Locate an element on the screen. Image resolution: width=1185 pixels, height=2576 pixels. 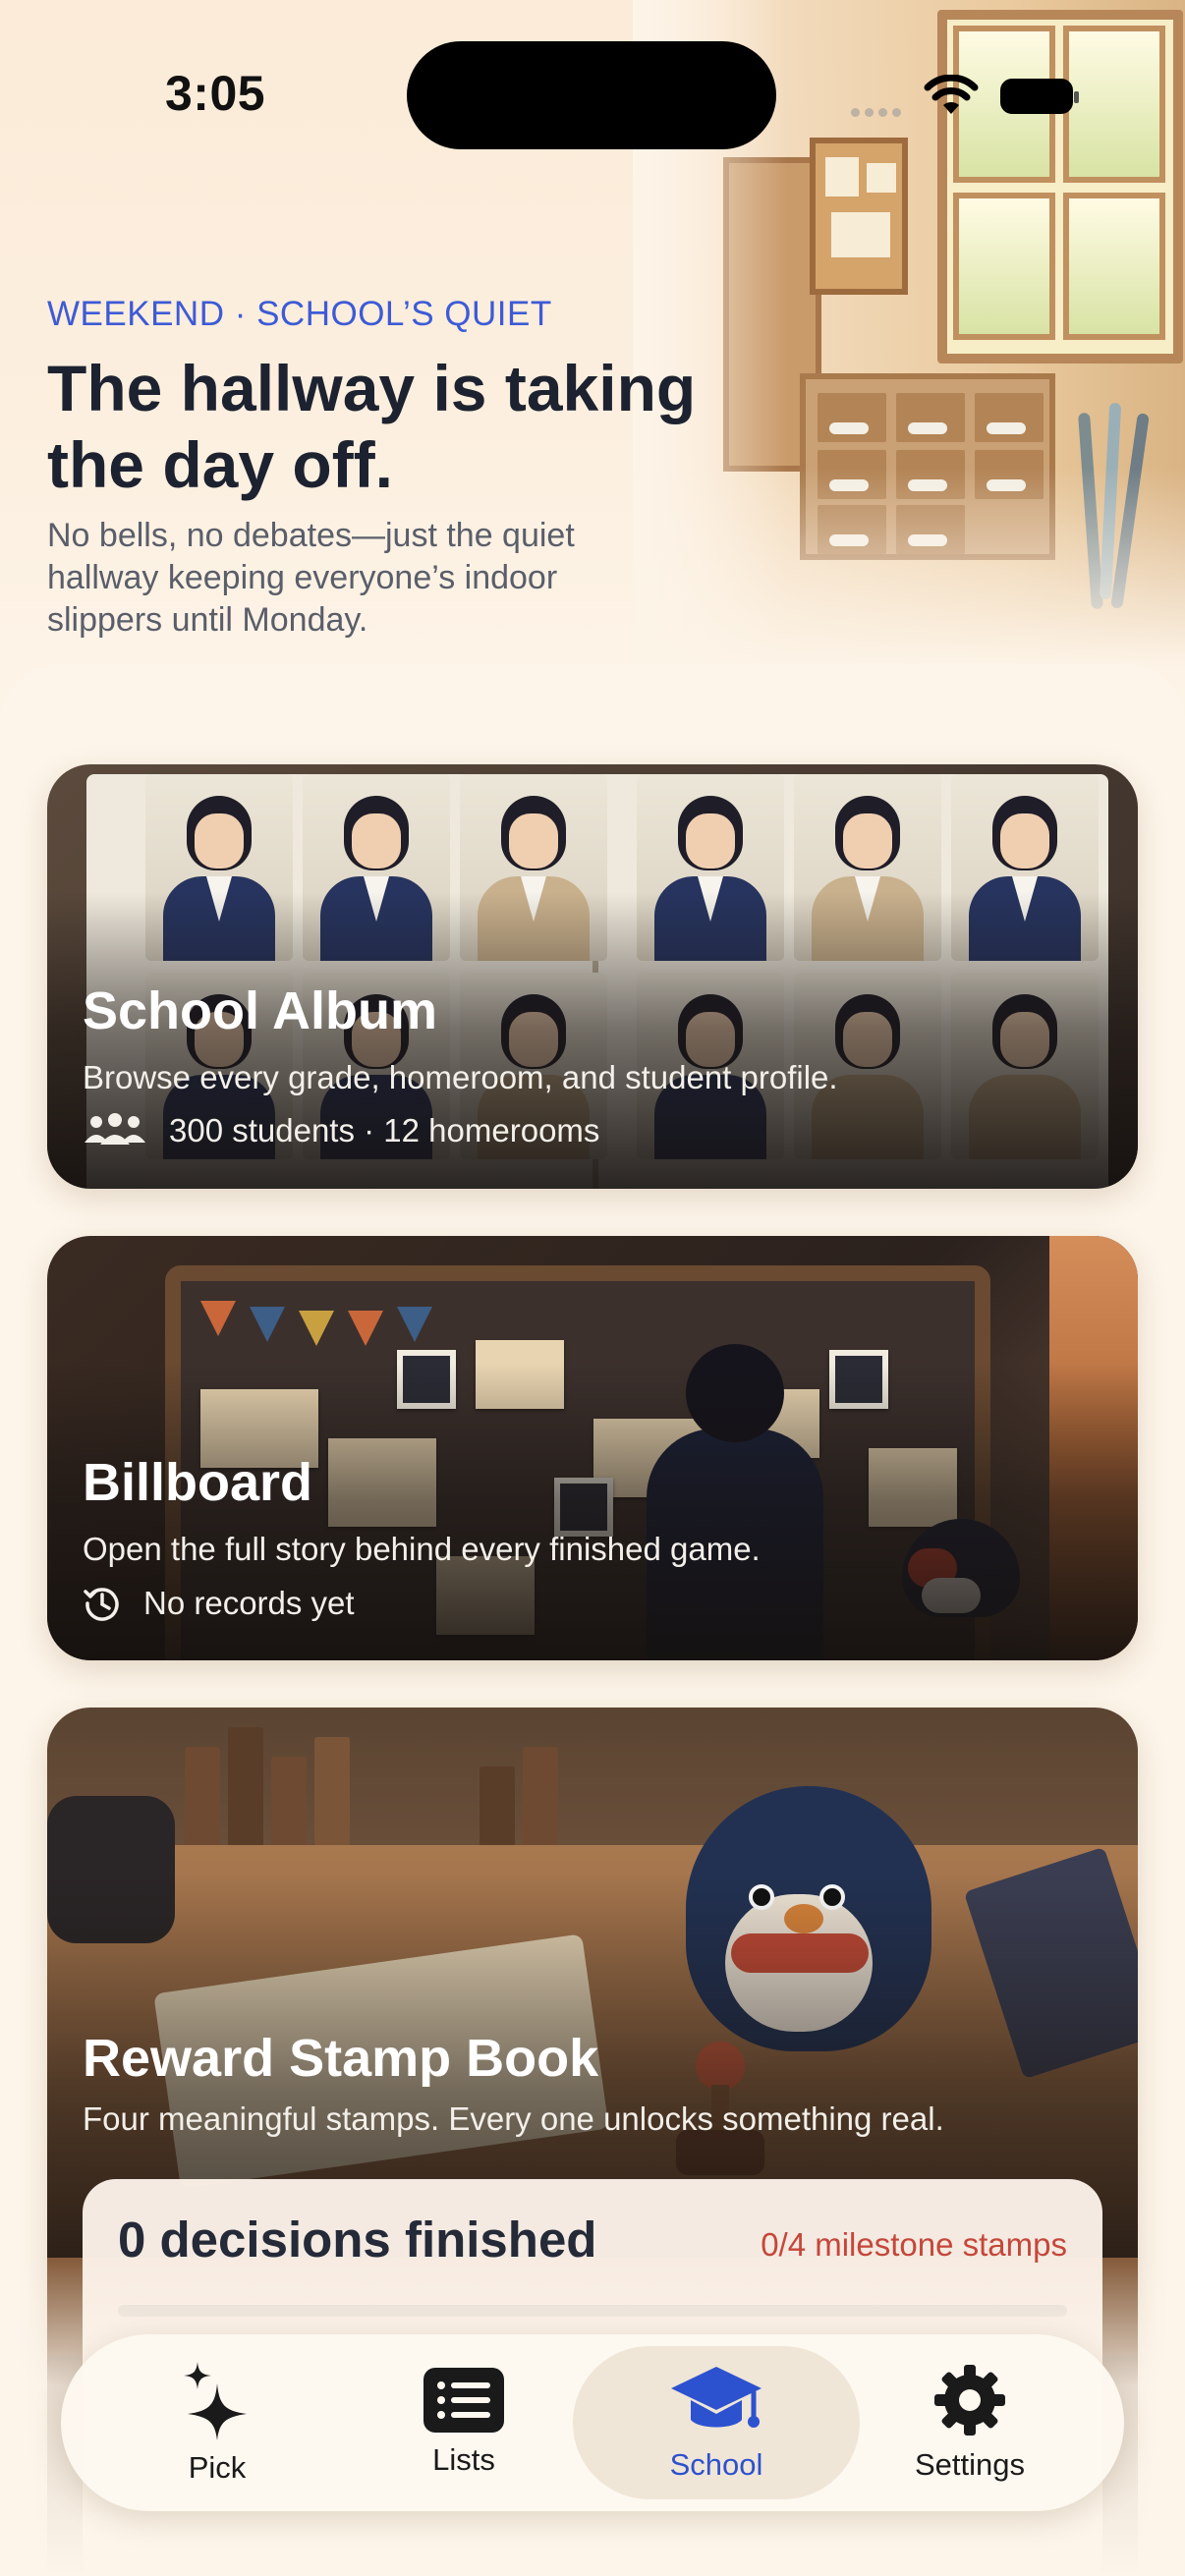
tab-pick: Pick is located at coordinates (217, 2422).